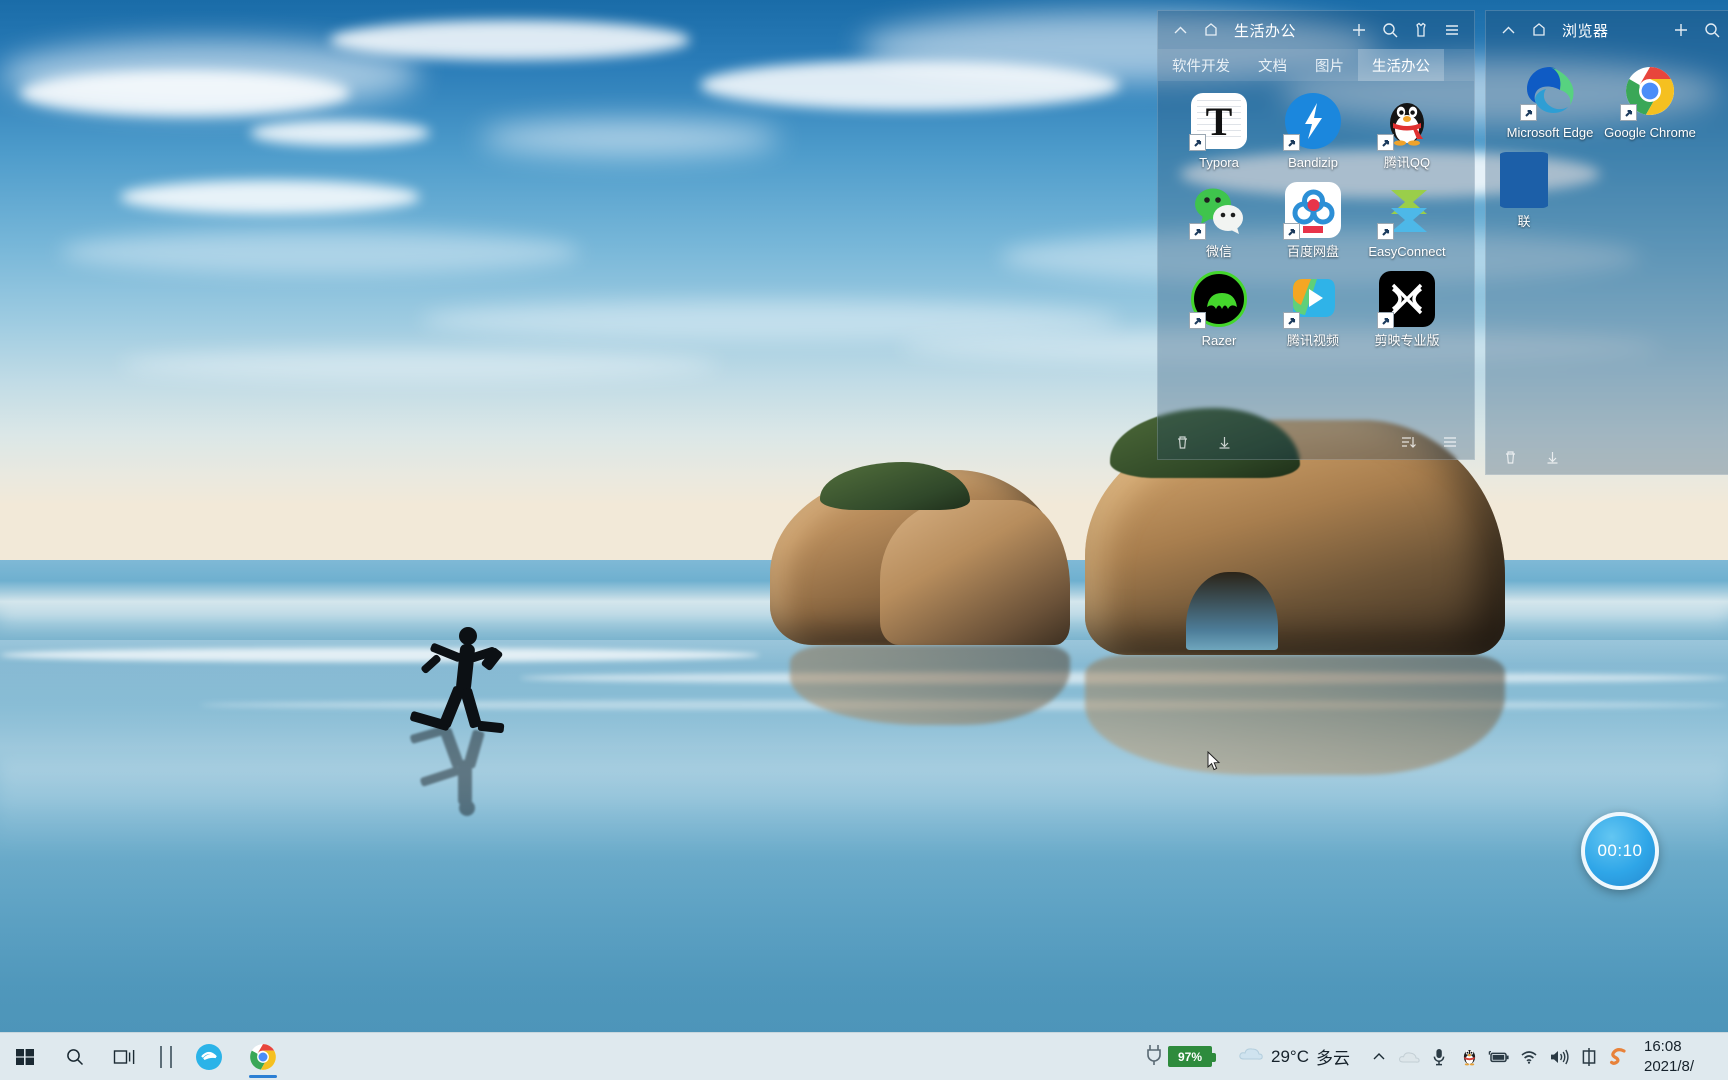  Describe the element at coordinates (263, 1076) in the screenshot. I see `running-indicator` at that location.